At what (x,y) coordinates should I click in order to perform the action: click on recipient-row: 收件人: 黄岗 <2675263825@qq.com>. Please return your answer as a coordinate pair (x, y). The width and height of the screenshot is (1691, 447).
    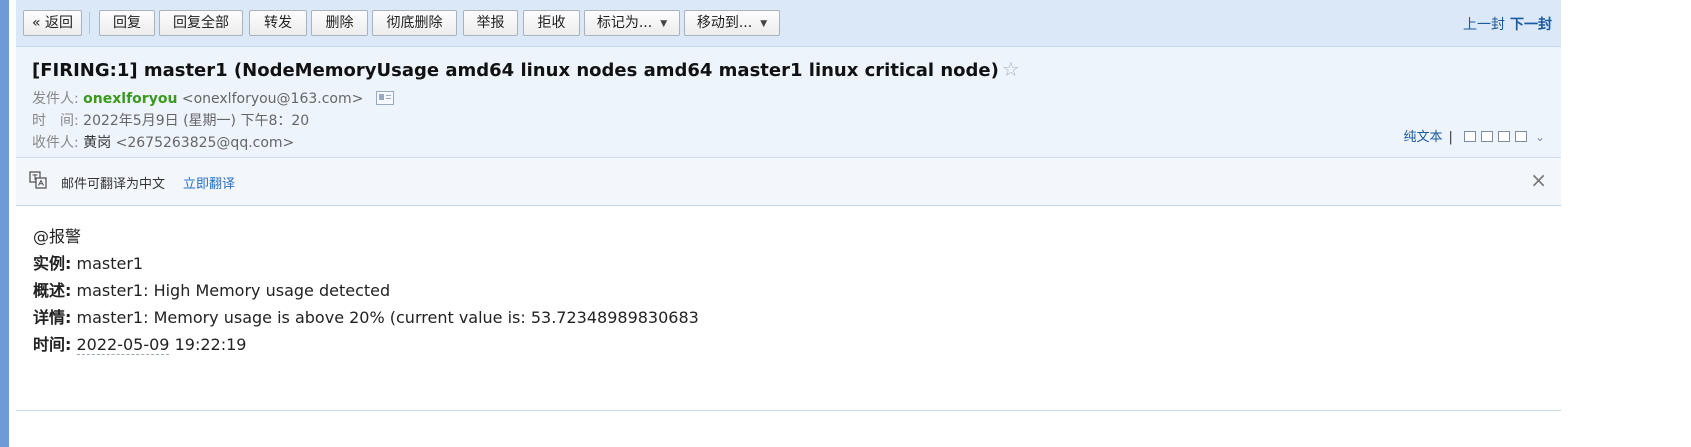
    Looking at the image, I should click on (163, 142).